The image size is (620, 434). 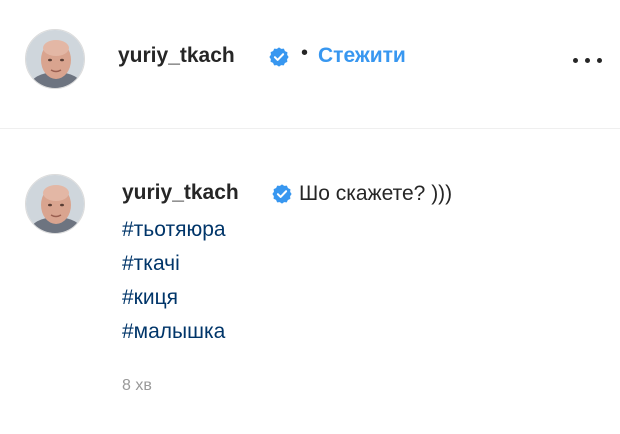 What do you see at coordinates (137, 386) in the screenshot?
I see `comment-timestamp: 8 хв` at bounding box center [137, 386].